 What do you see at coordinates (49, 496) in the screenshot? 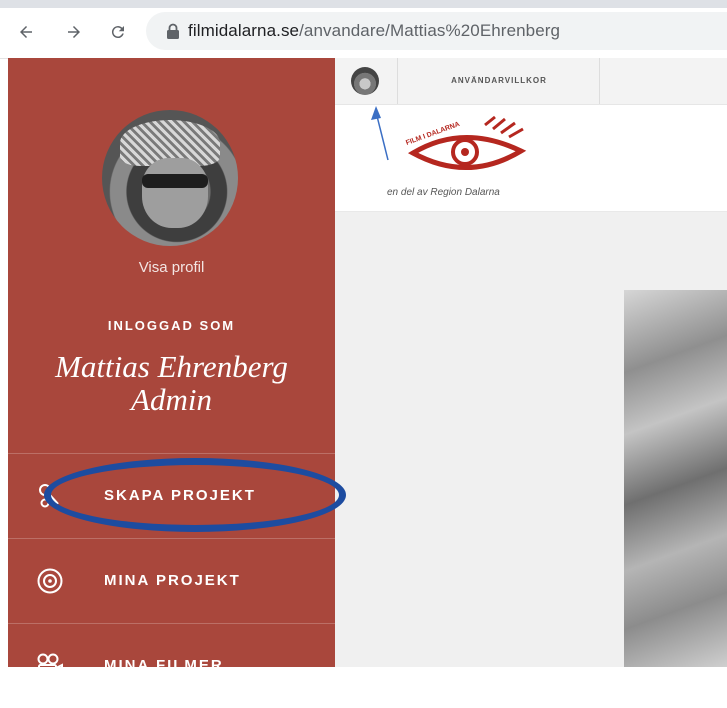
I see `tools-icon` at bounding box center [49, 496].